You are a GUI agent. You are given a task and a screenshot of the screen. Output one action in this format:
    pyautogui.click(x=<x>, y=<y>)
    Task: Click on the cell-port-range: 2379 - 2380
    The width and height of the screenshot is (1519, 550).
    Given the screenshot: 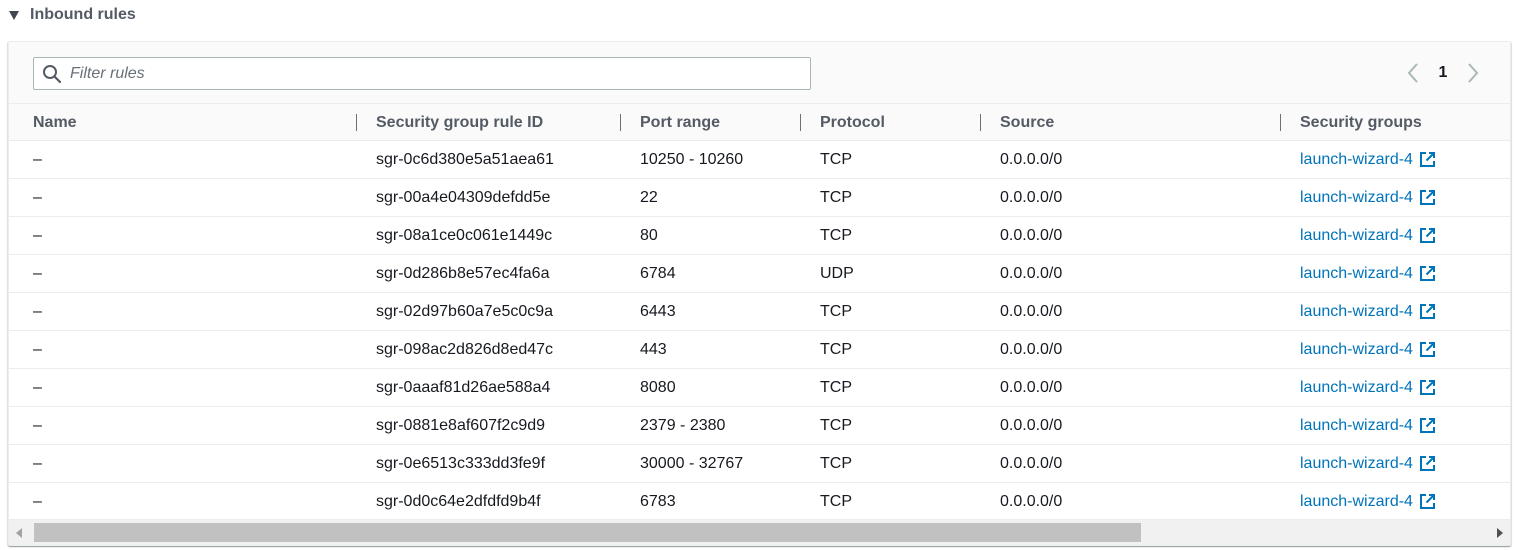 What is the action you would take?
    pyautogui.click(x=683, y=425)
    